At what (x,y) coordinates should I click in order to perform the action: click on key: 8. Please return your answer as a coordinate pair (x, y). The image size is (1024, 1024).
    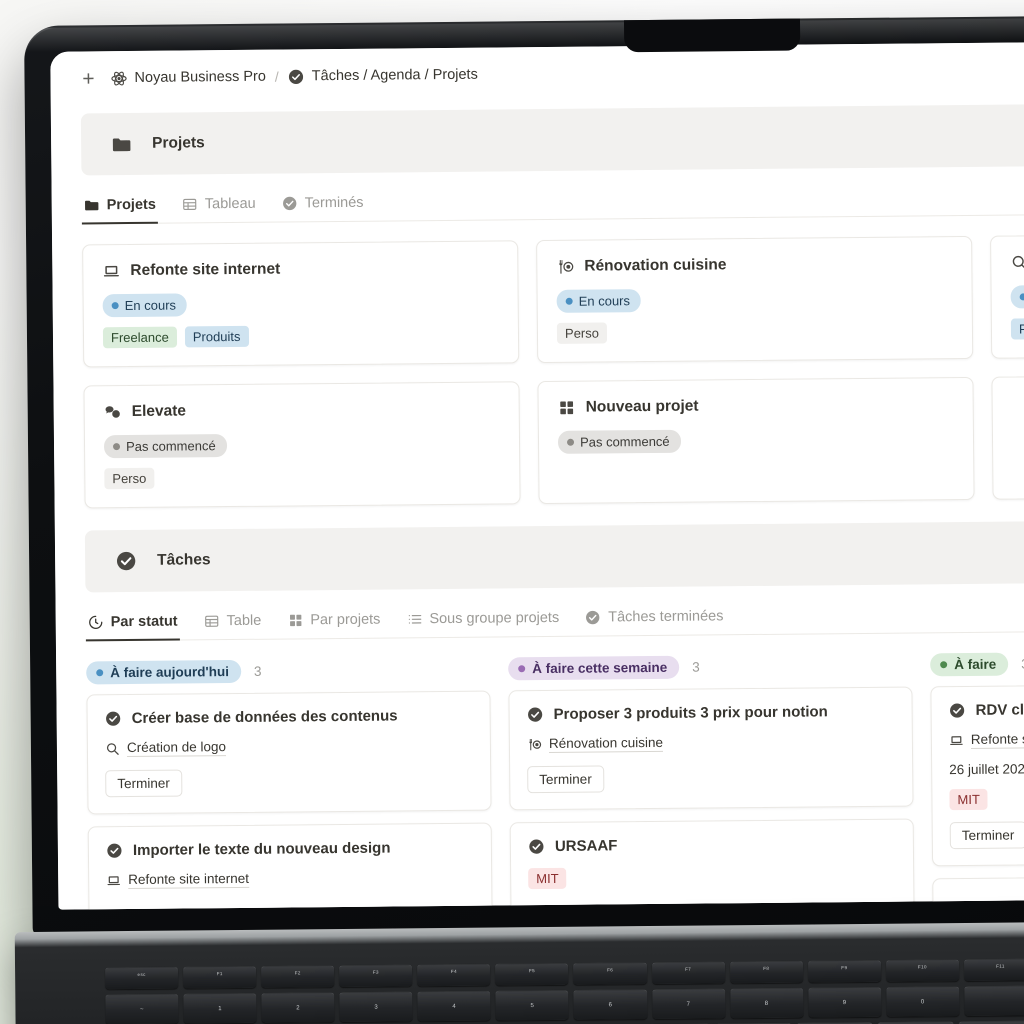
    Looking at the image, I should click on (766, 1003).